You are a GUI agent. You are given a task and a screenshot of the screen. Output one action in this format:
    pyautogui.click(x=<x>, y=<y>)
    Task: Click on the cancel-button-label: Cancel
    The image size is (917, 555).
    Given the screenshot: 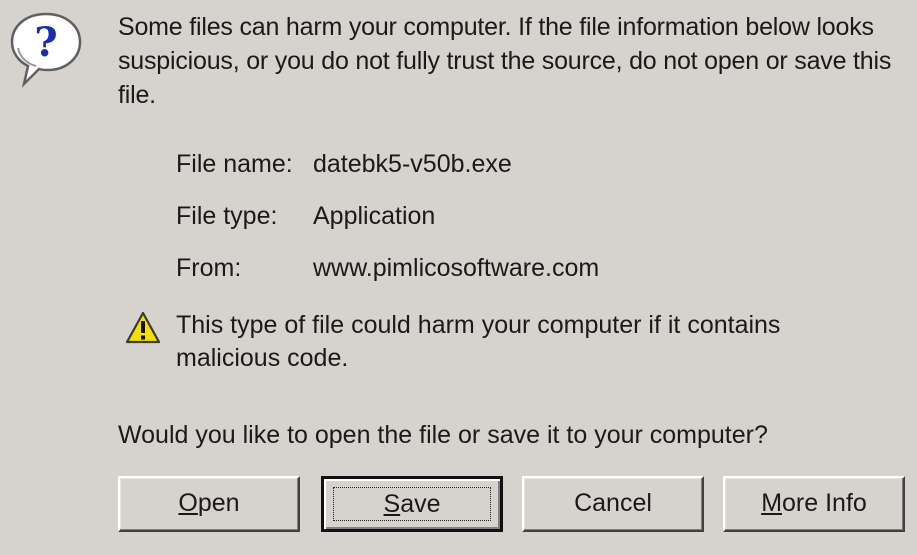 What is the action you would take?
    pyautogui.click(x=613, y=503)
    